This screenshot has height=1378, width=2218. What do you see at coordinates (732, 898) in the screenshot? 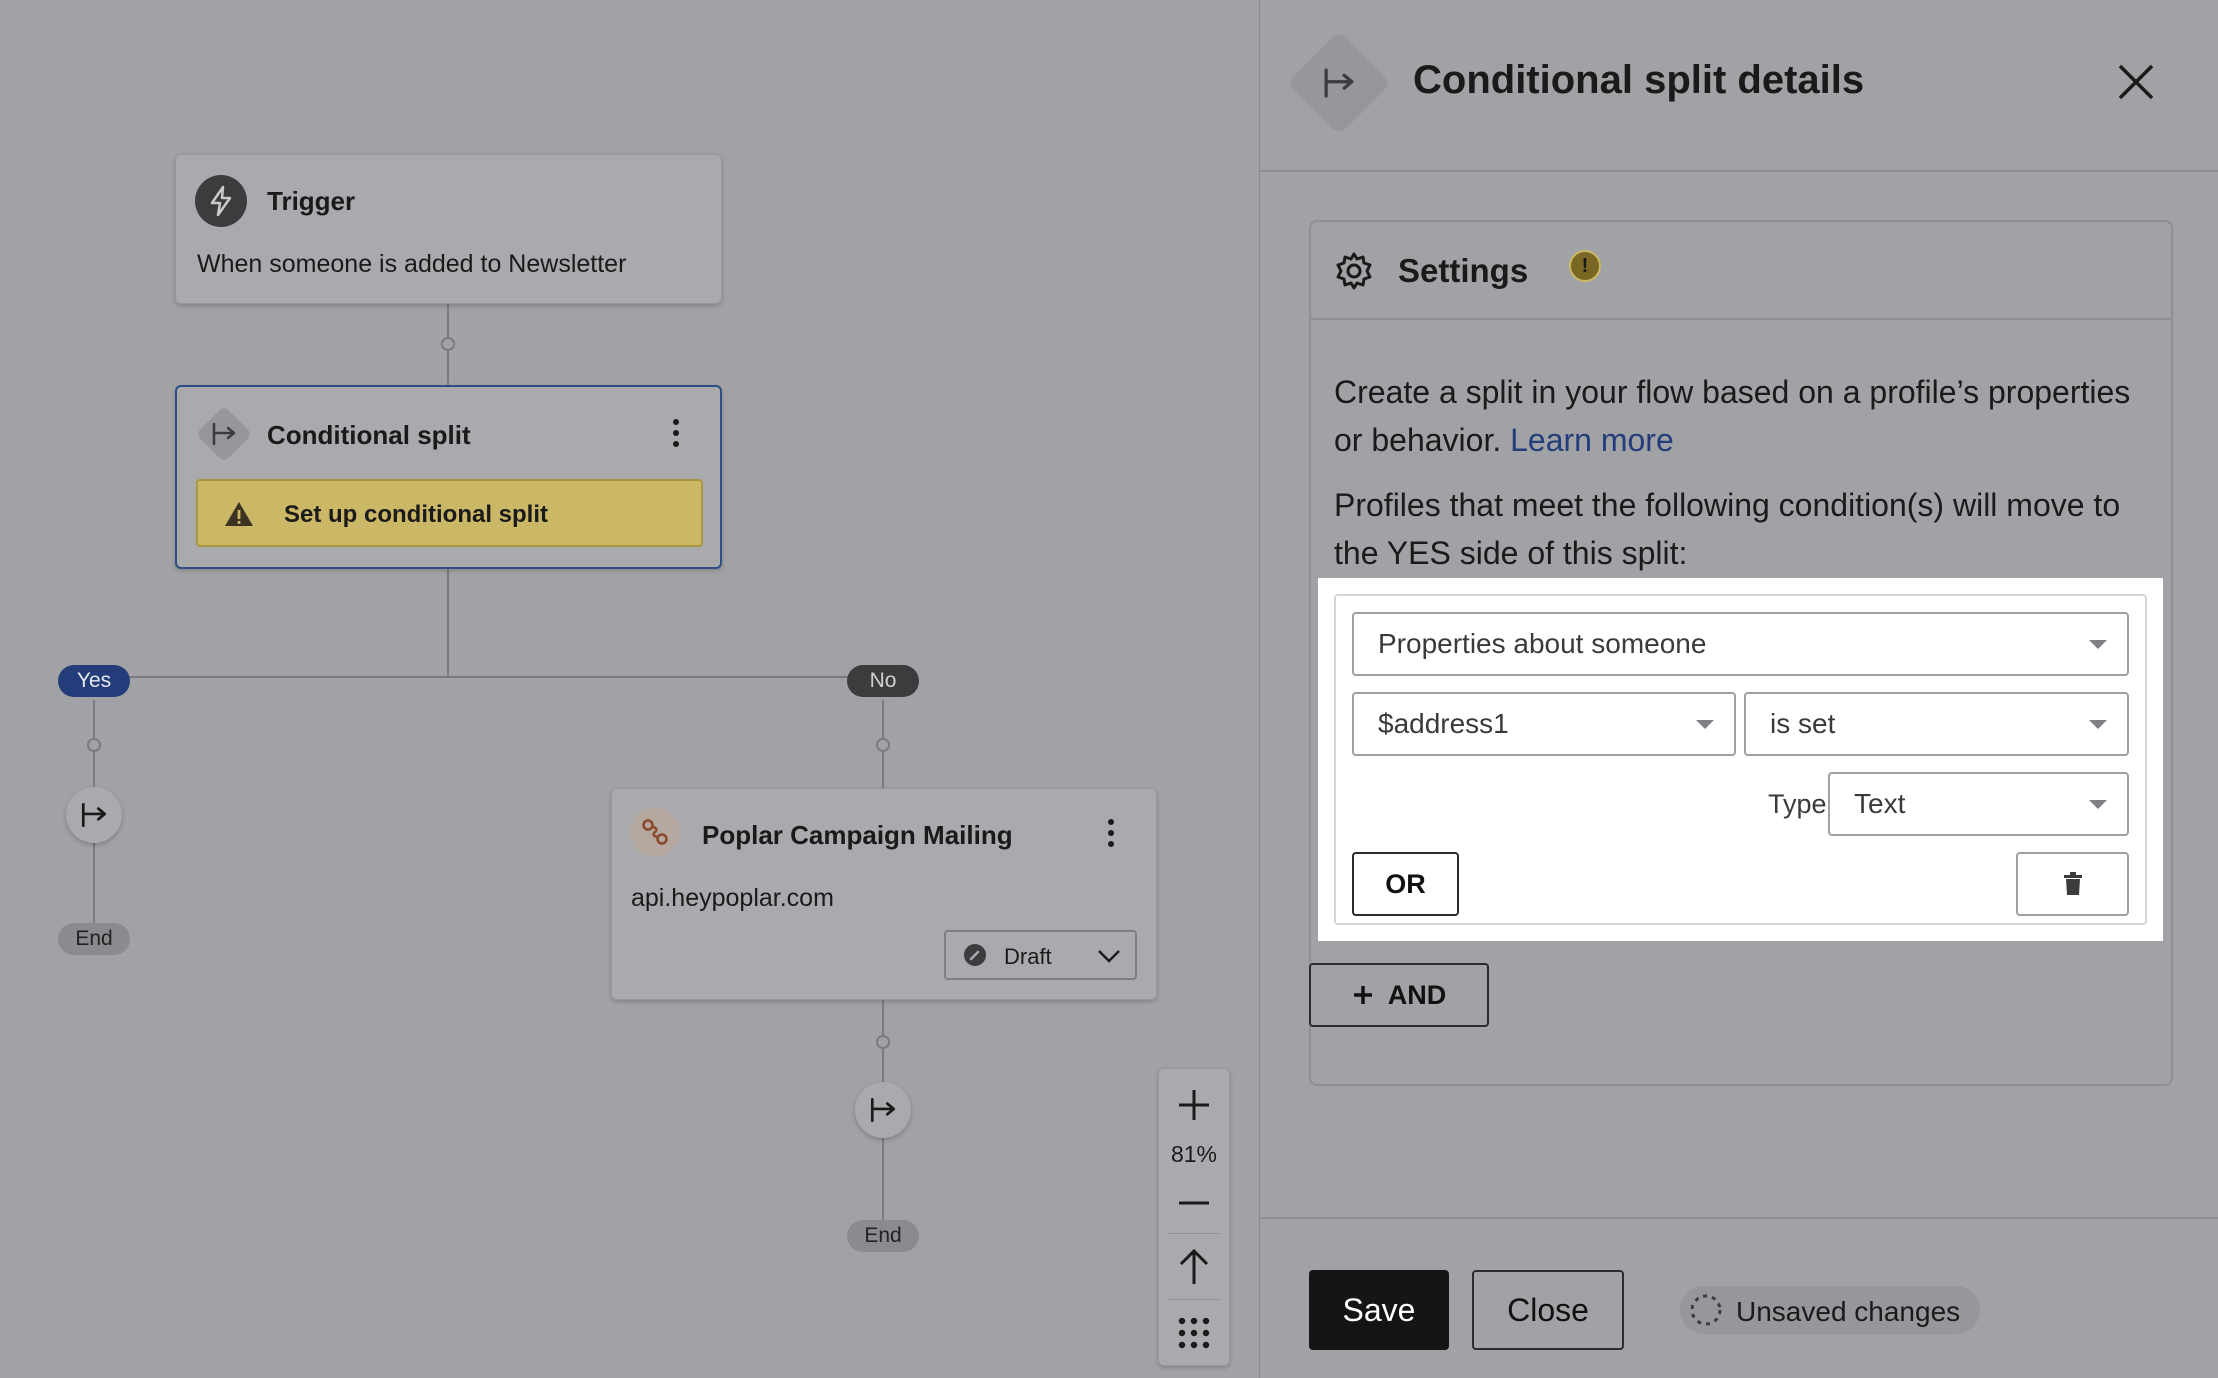
I see `webhook-url: api.heypoplar.com` at bounding box center [732, 898].